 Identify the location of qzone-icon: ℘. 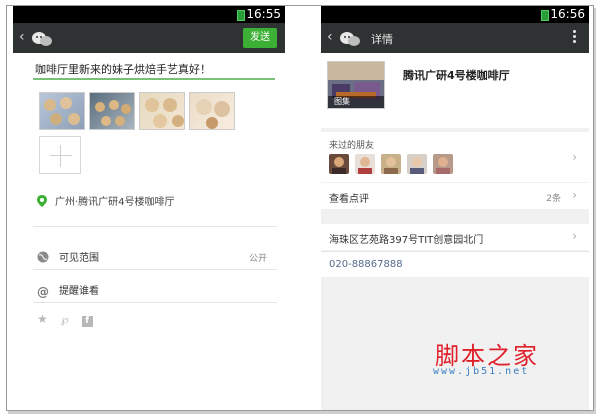
(65, 319).